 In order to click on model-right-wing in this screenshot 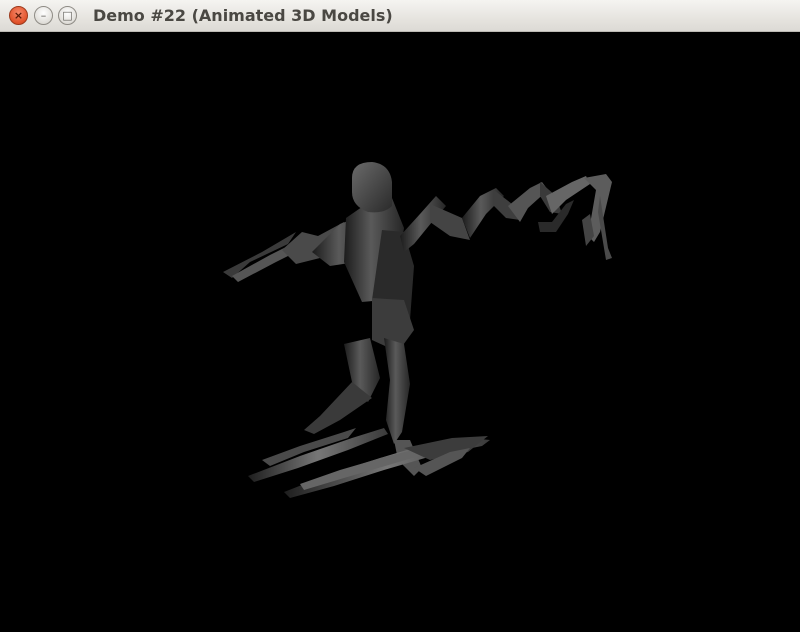, I will do `click(506, 217)`.